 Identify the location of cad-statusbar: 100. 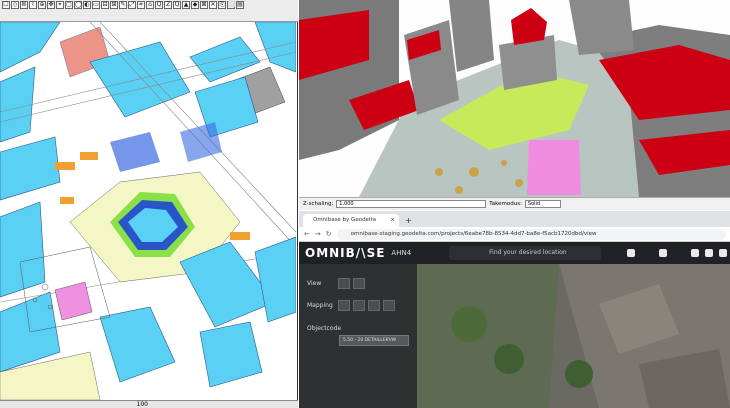
(149, 404).